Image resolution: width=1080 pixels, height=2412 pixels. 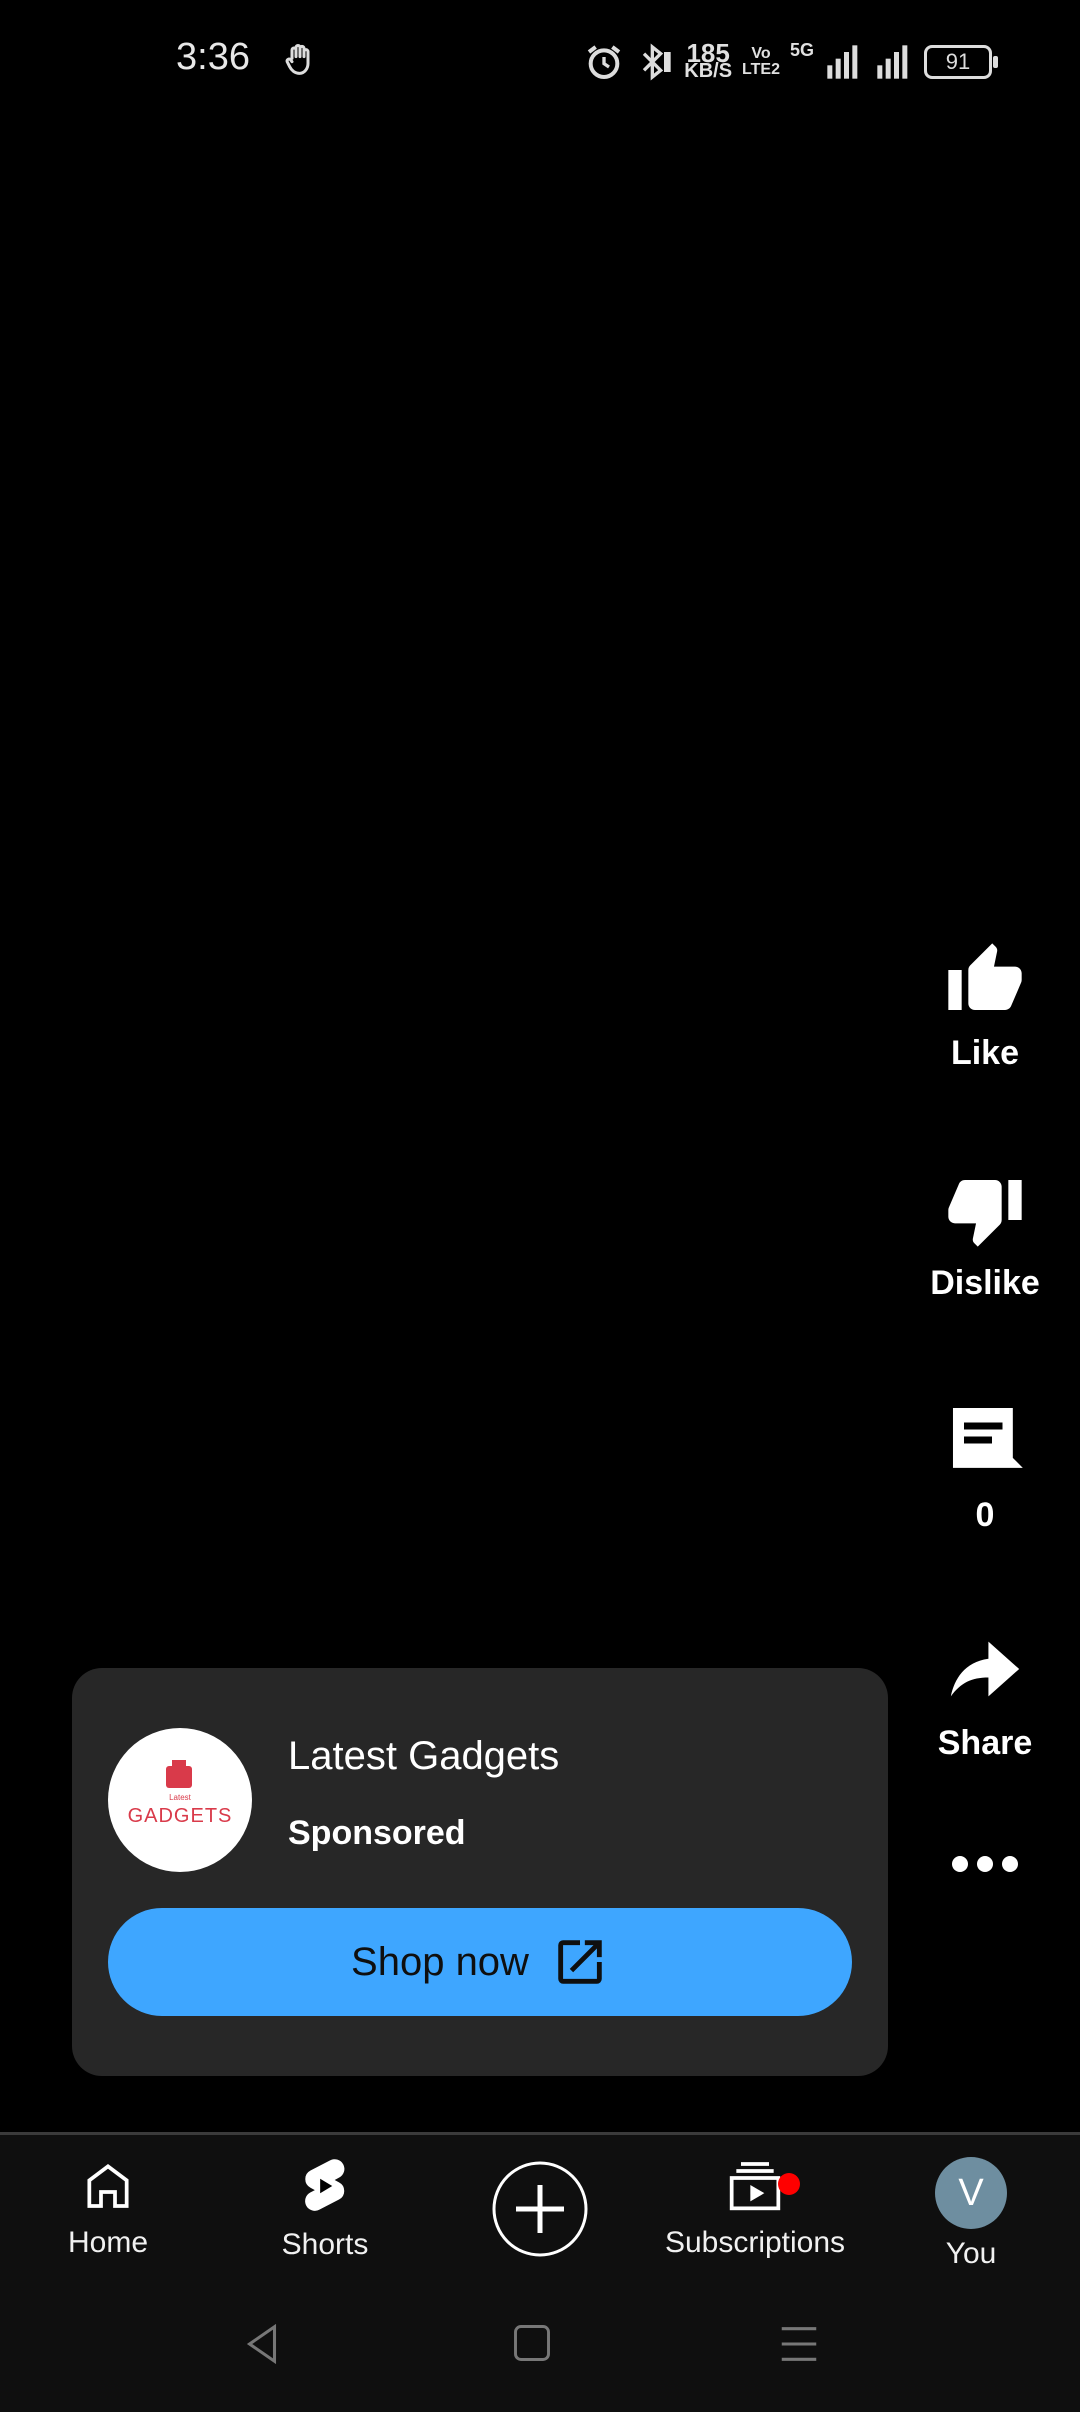 I want to click on signal-strength-icon, so click(x=842, y=62).